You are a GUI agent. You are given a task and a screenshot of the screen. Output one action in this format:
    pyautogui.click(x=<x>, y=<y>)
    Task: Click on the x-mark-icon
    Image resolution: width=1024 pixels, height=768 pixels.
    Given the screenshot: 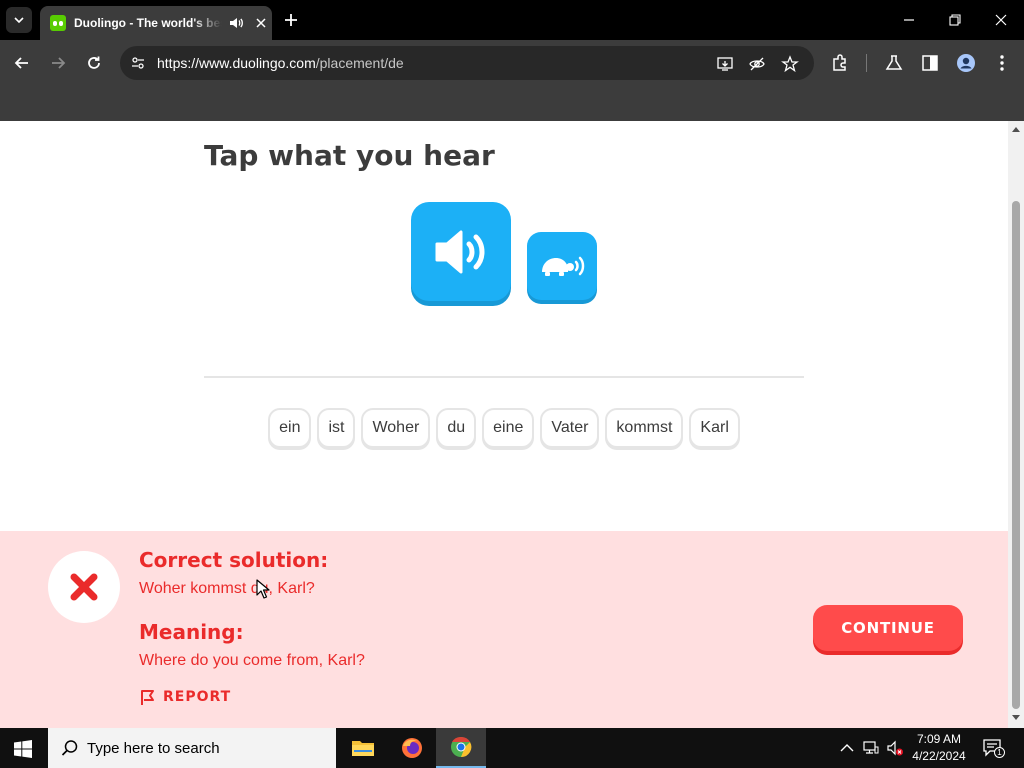 What is the action you would take?
    pyautogui.click(x=84, y=587)
    